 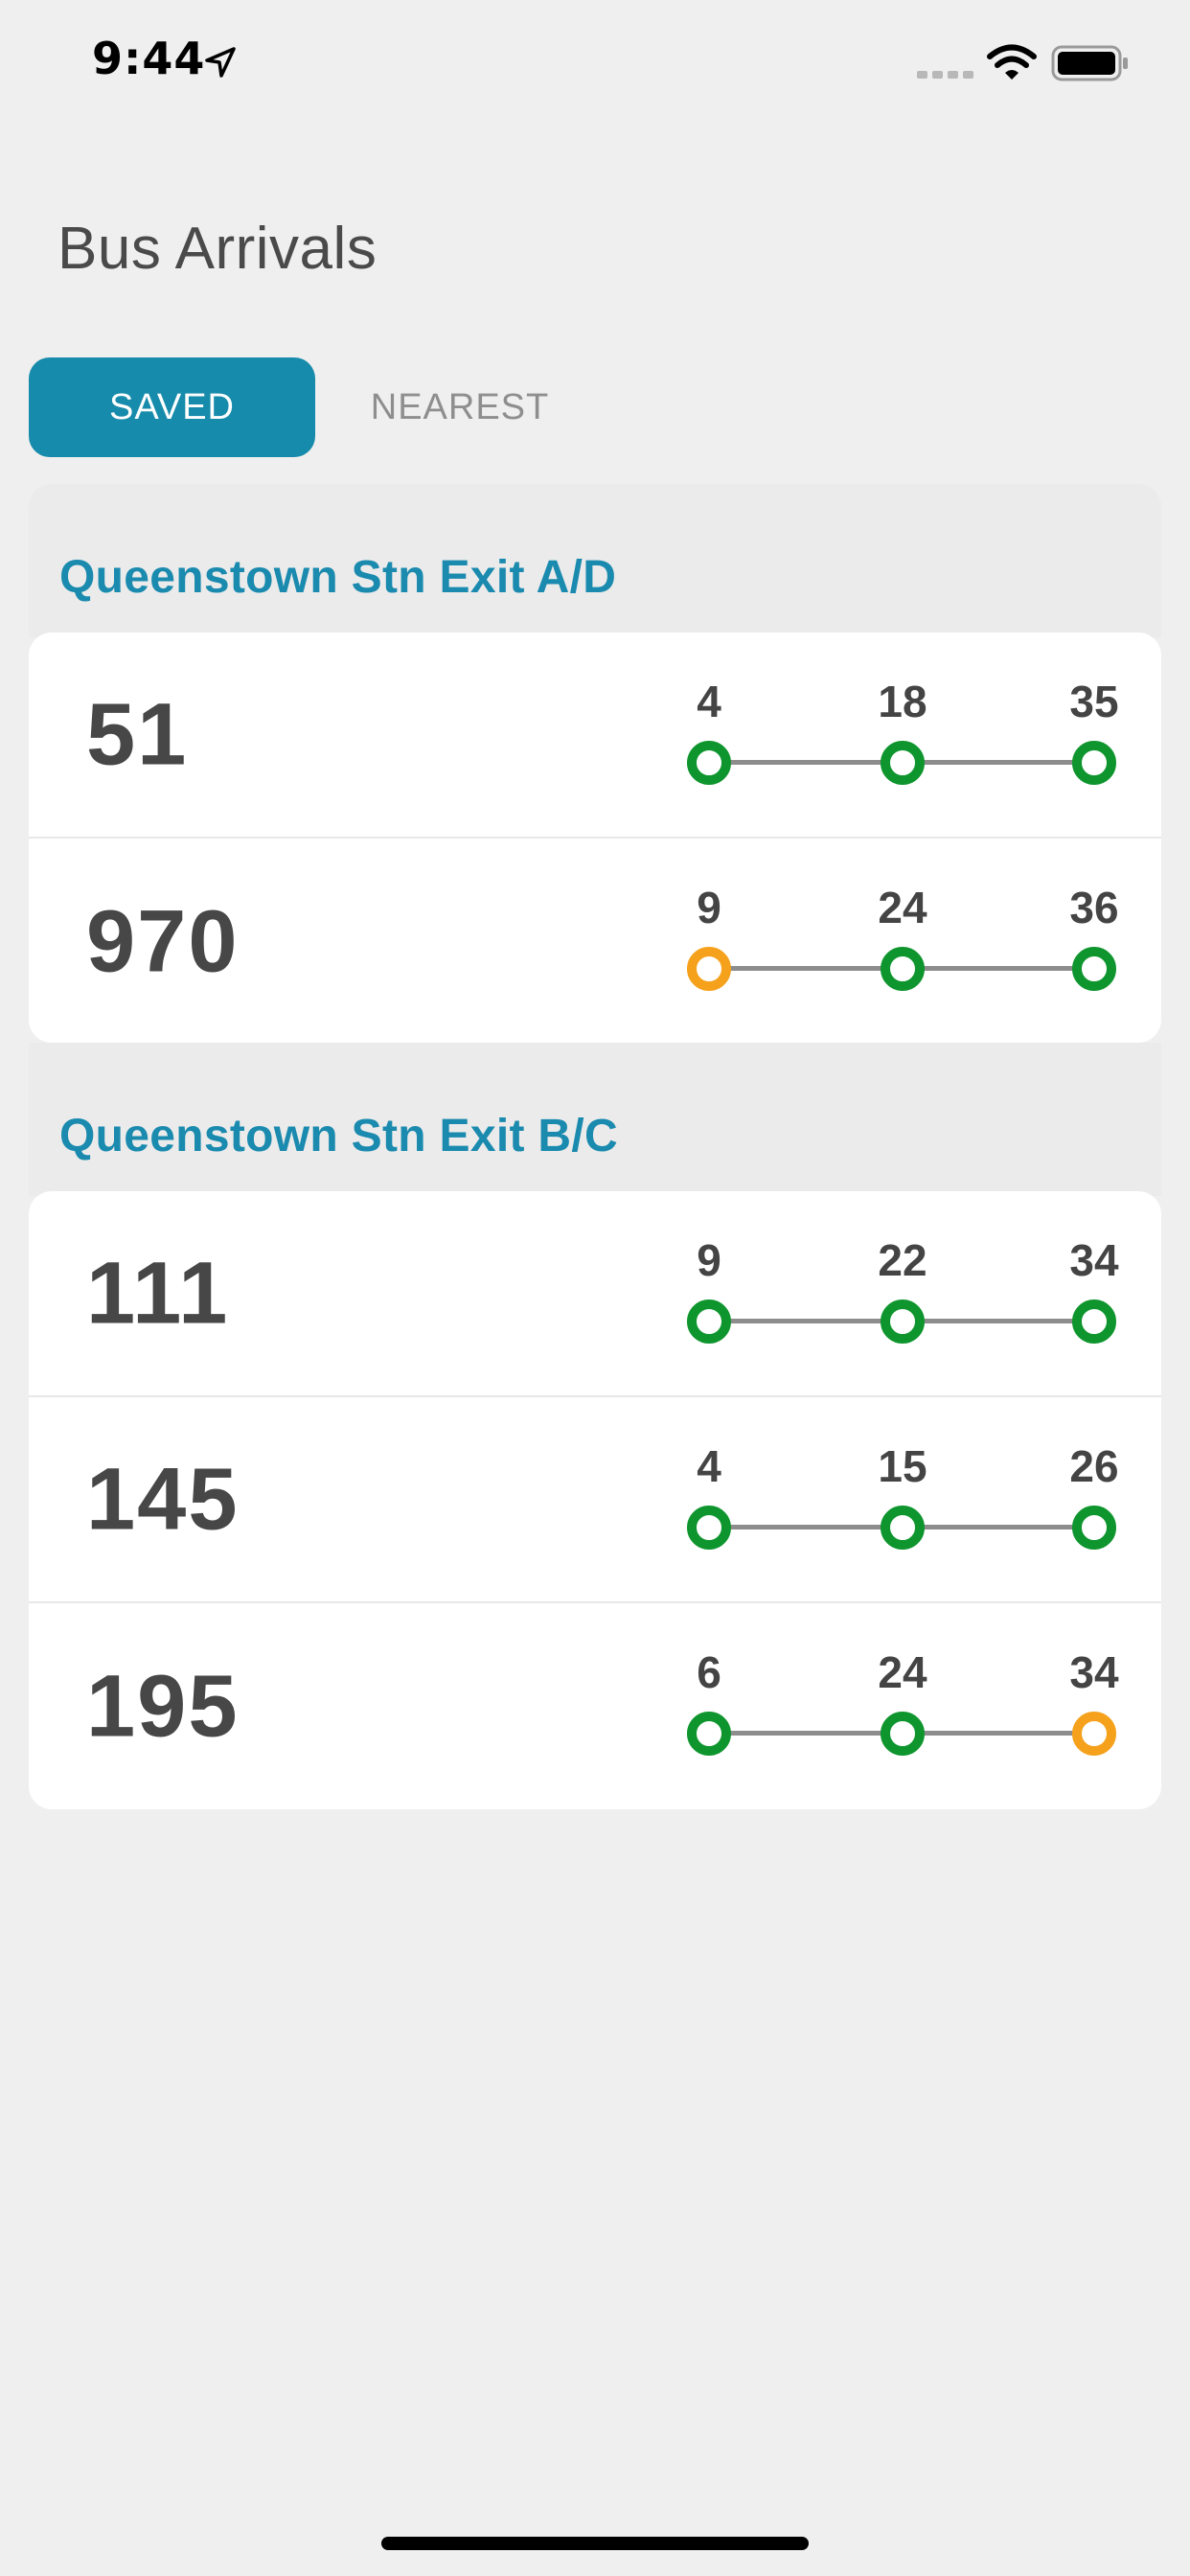 I want to click on battery-icon, so click(x=1090, y=63).